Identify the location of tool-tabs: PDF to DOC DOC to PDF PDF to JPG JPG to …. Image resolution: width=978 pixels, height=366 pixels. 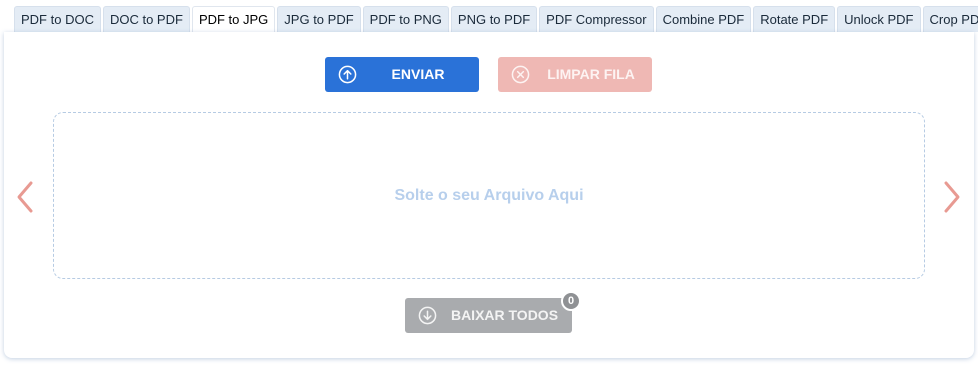
(496, 19).